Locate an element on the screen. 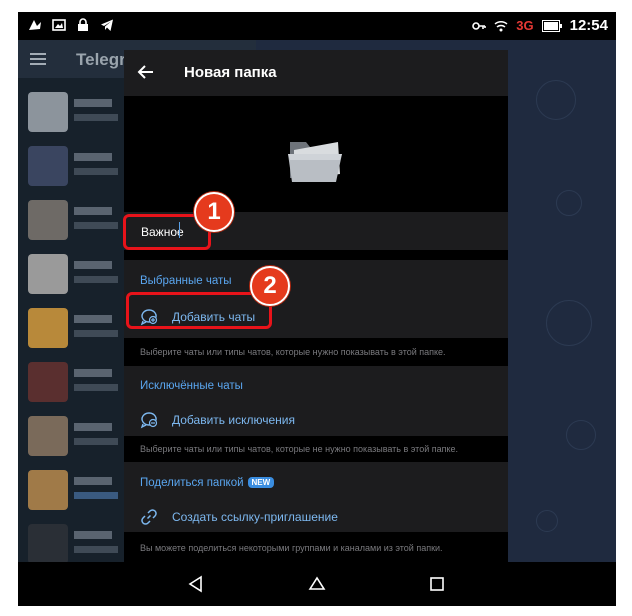  share-folder-title: Поделиться папкой NEW is located at coordinates (207, 483).